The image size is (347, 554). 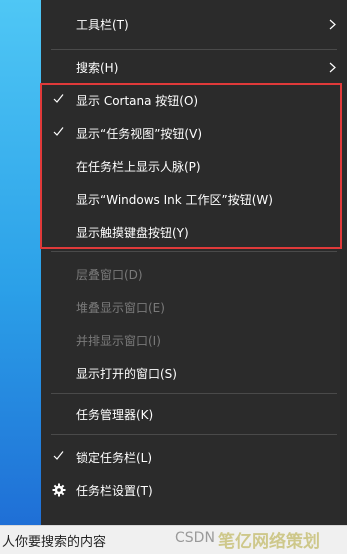 What do you see at coordinates (194, 24) in the screenshot?
I see `menu-item-toolbar: 工具栏(T)` at bounding box center [194, 24].